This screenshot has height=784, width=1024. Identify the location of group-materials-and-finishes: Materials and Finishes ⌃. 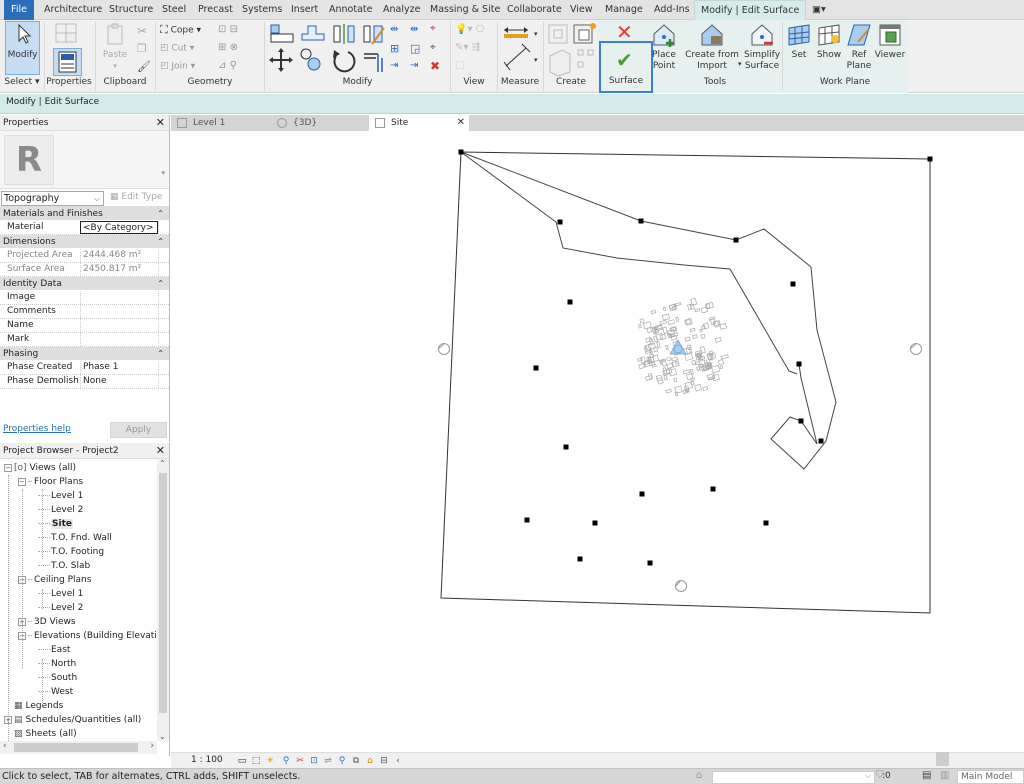
(84, 214).